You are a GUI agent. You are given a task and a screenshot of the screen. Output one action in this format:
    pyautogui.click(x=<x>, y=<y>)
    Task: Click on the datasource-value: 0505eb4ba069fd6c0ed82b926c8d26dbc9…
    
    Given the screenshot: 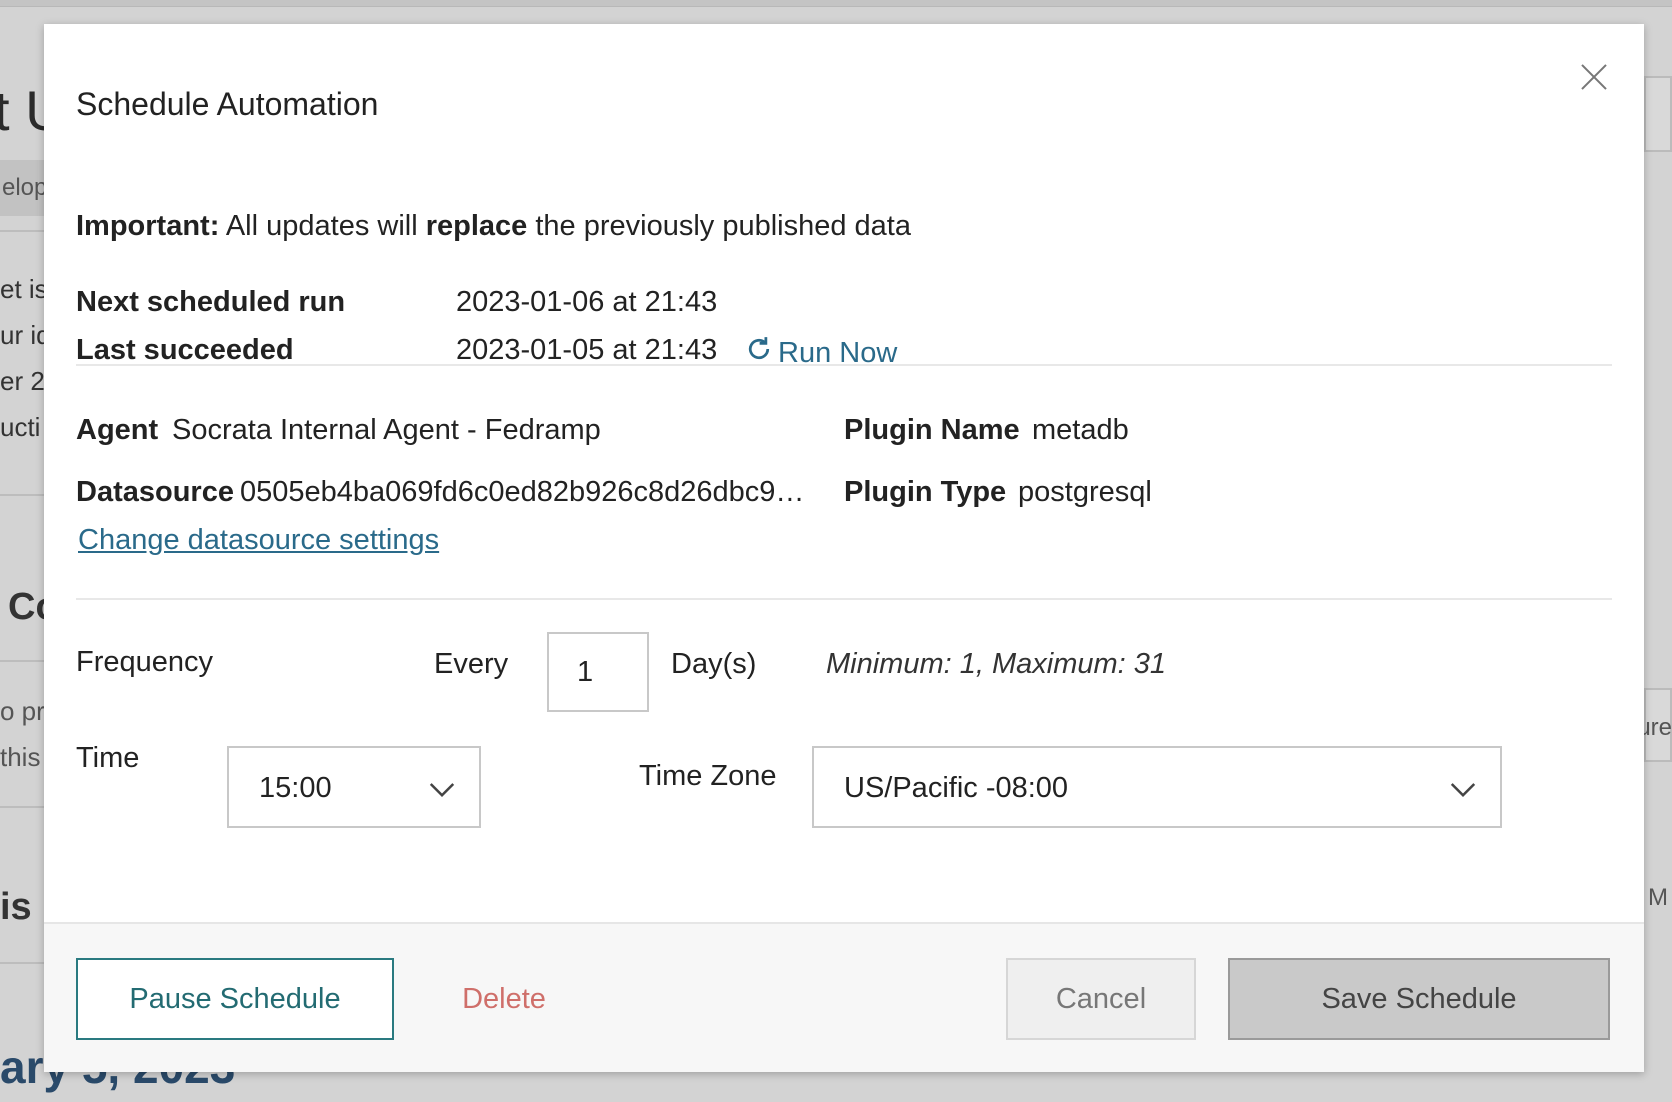 What is the action you would take?
    pyautogui.click(x=522, y=492)
    